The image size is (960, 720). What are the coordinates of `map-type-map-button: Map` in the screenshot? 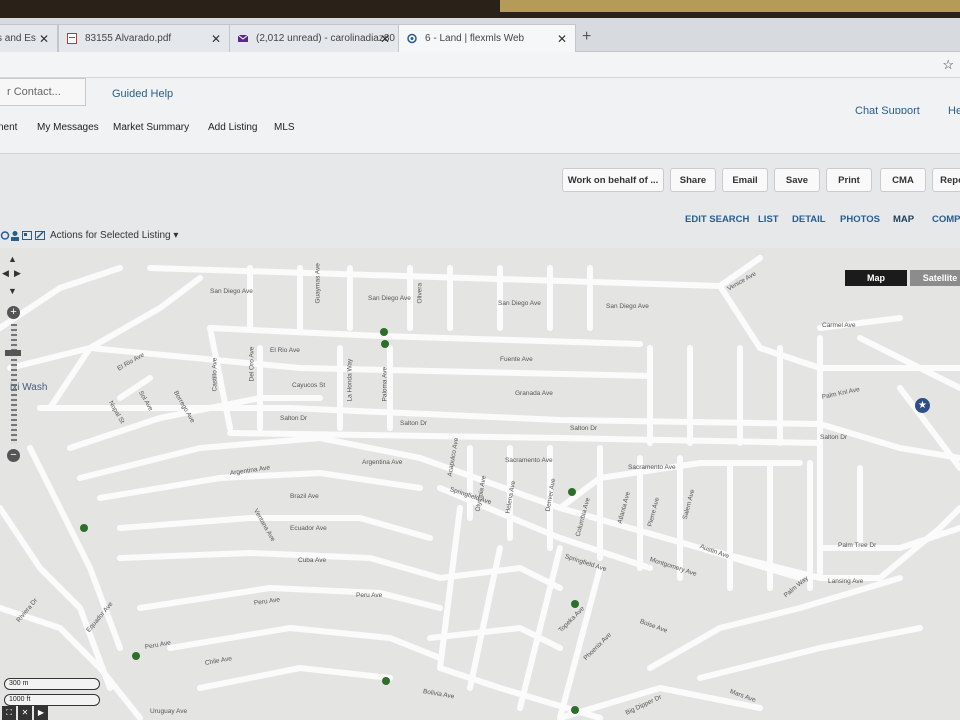 It's located at (876, 278).